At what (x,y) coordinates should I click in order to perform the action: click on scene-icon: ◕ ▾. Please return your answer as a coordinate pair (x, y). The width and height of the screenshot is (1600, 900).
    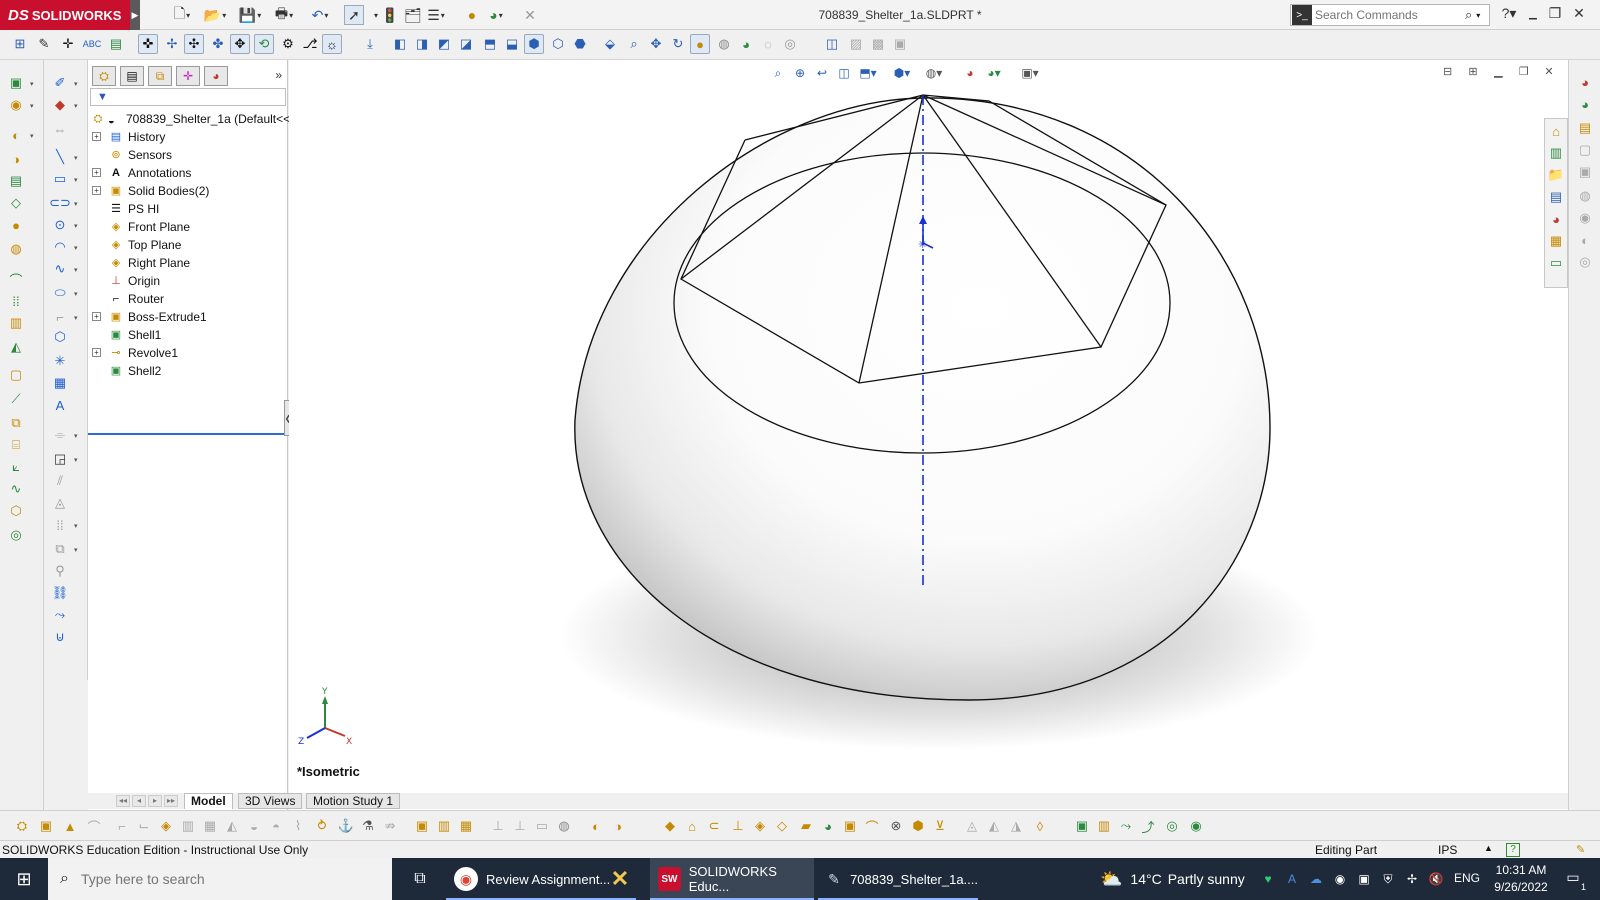
    Looking at the image, I should click on (496, 15).